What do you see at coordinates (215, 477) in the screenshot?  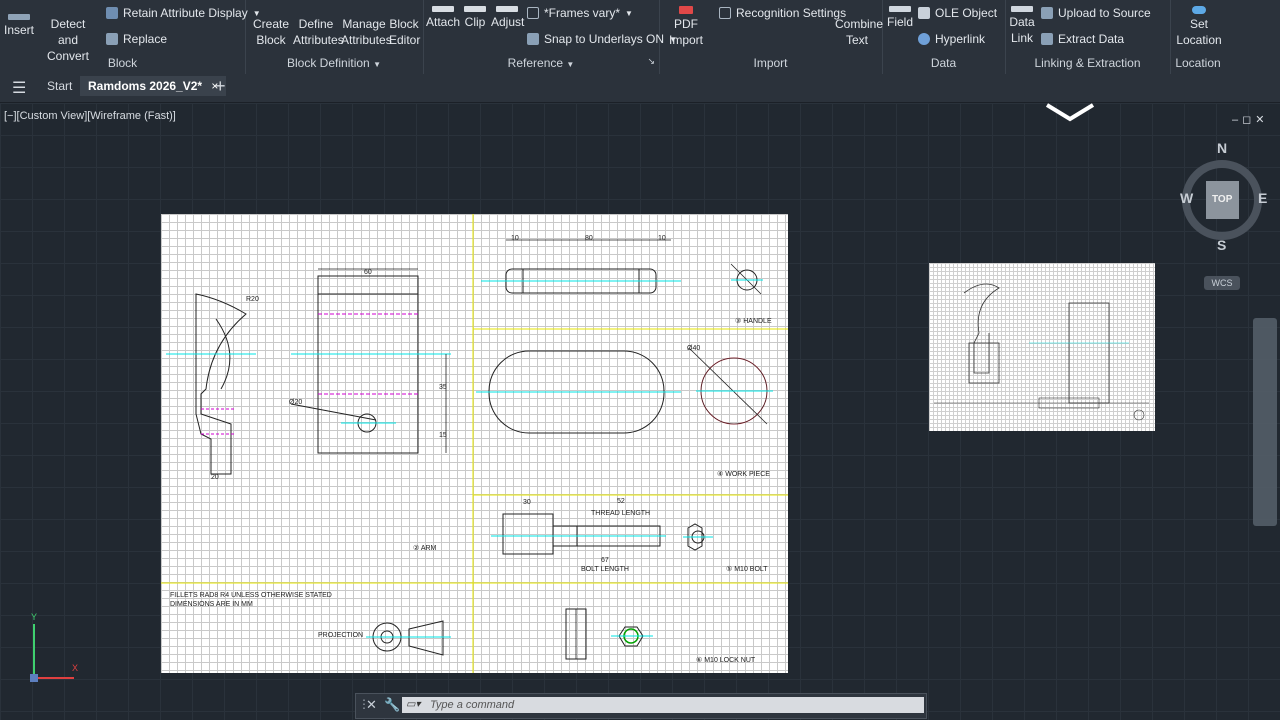 I see `dim-arm-base: 20` at bounding box center [215, 477].